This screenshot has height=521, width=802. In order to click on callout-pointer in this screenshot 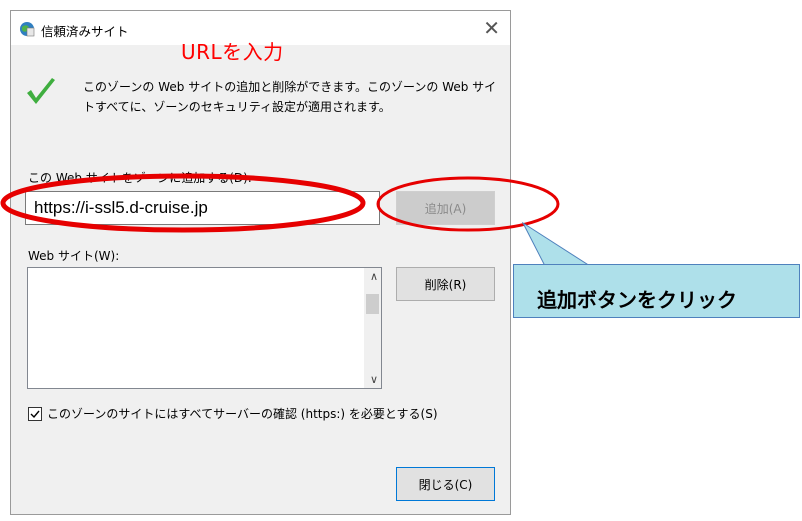, I will do `click(556, 244)`.